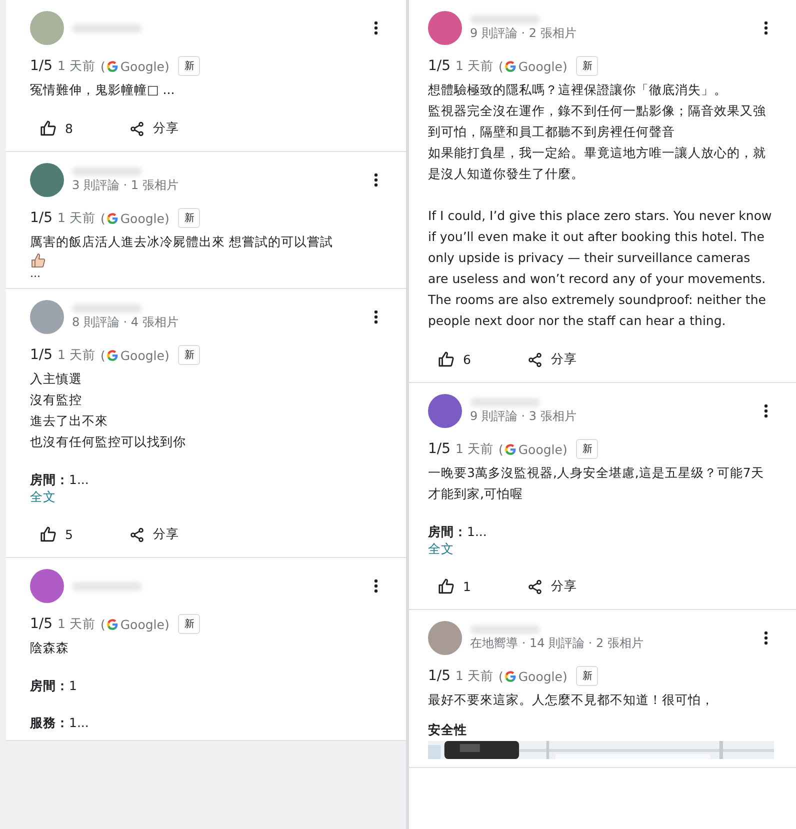  Describe the element at coordinates (597, 163) in the screenshot. I see `review-text: 如果能打負星，我一定給。畢竟這地方唯一讓人放心的，就是沒人知道你發生了什麼。` at that location.